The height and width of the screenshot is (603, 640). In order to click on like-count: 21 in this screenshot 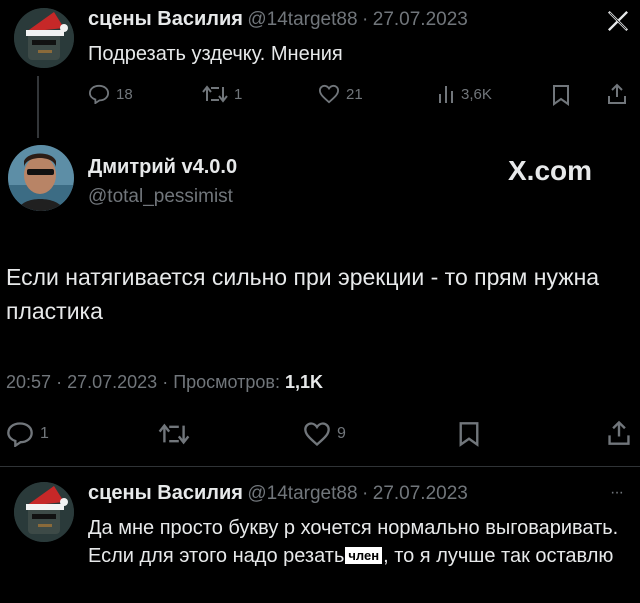, I will do `click(354, 94)`.